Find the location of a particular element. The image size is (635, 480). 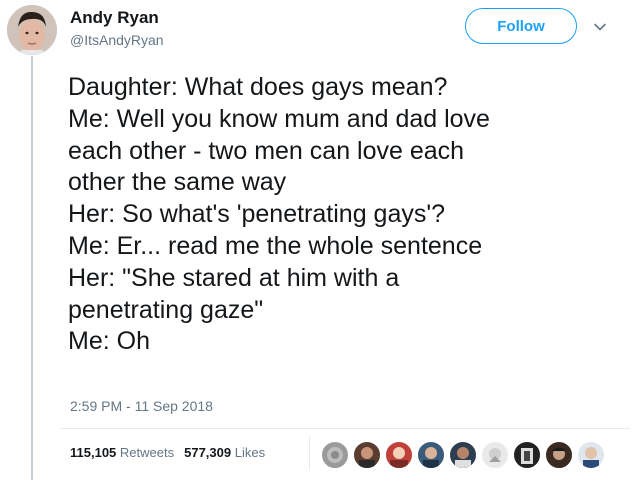

likes-count: 577,309 is located at coordinates (208, 452).